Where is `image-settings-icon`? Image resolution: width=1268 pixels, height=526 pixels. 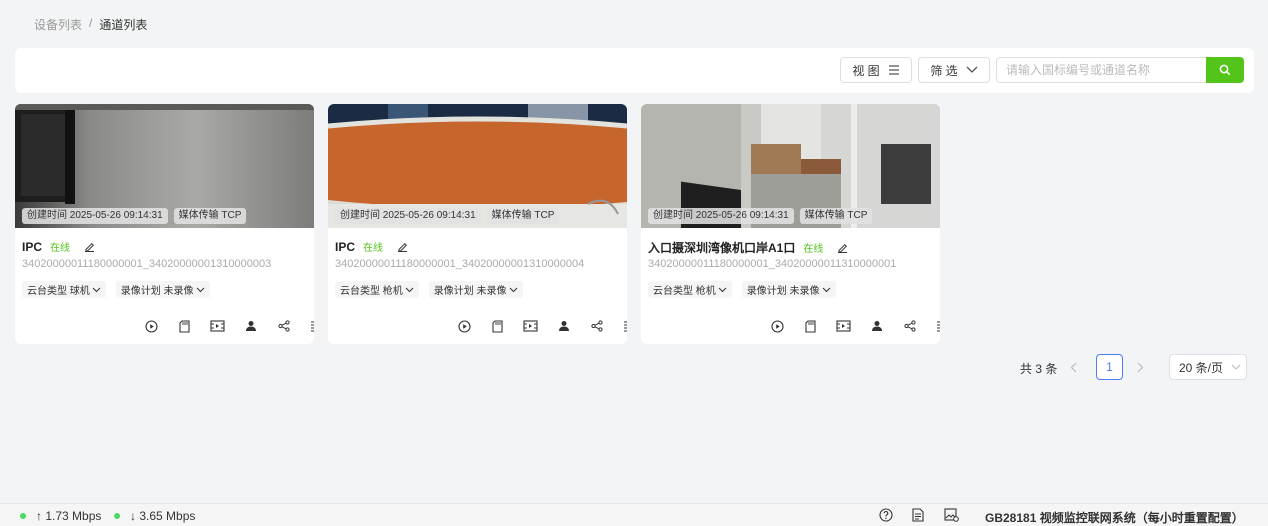 image-settings-icon is located at coordinates (951, 516).